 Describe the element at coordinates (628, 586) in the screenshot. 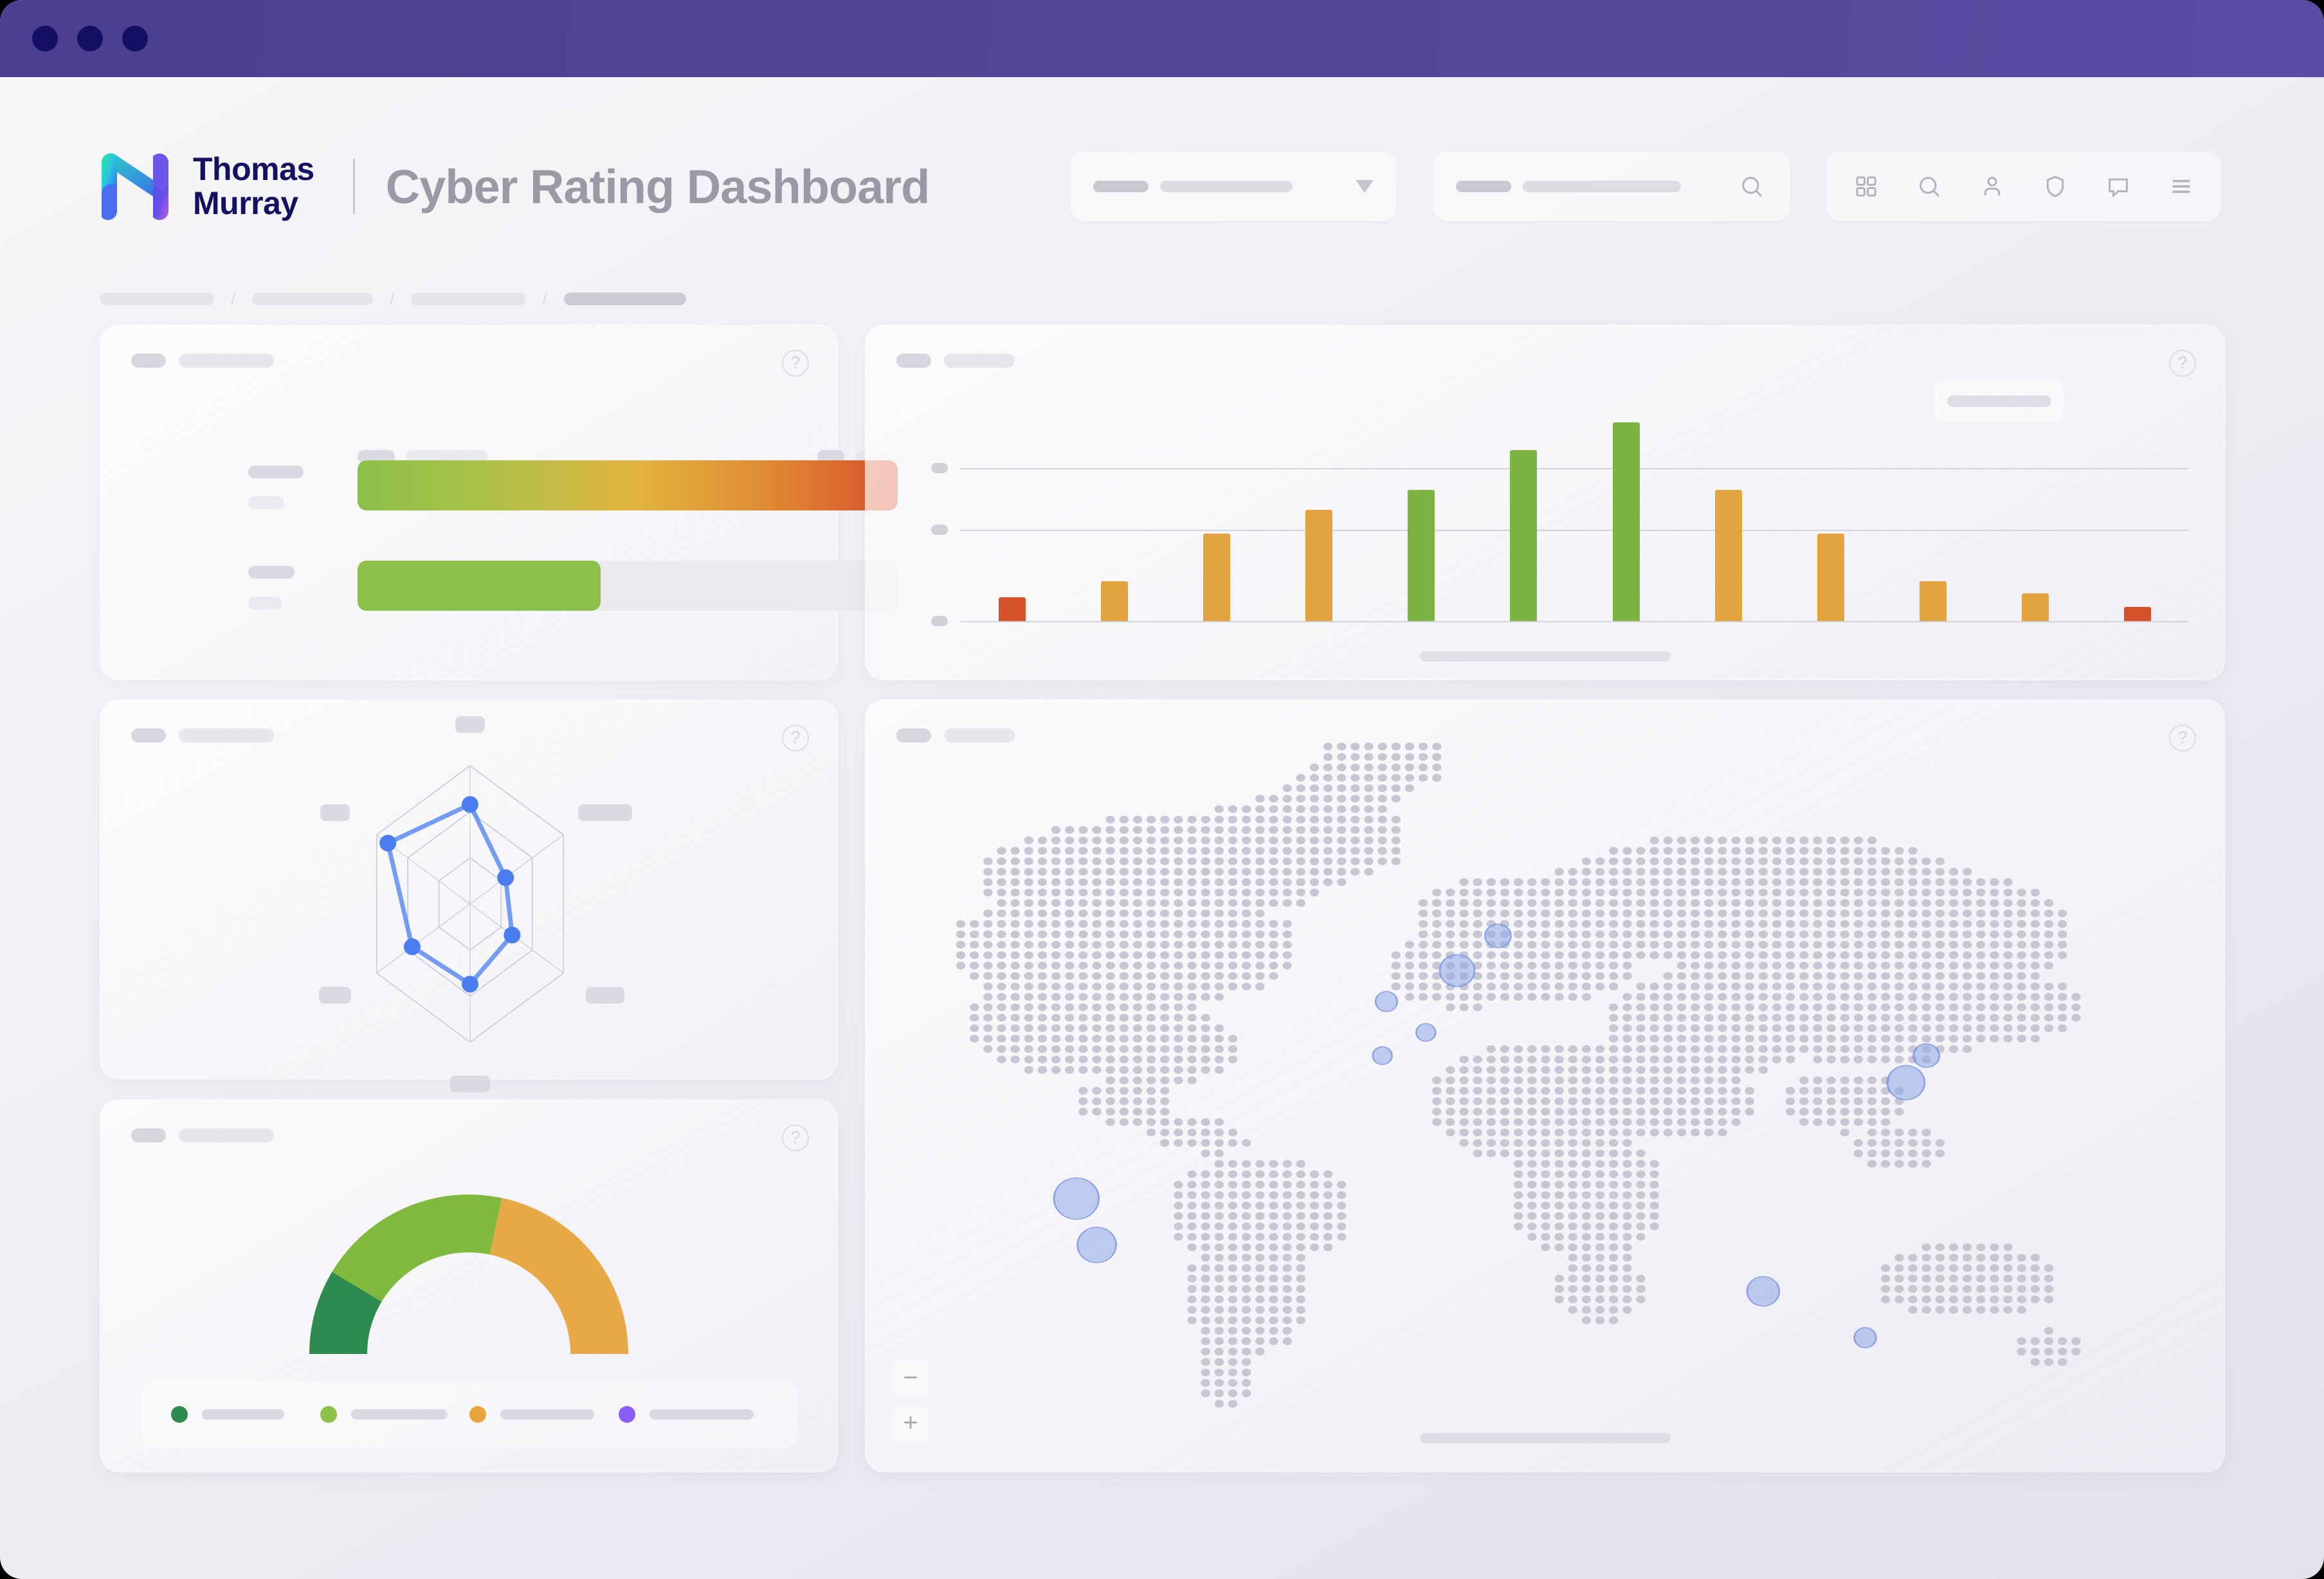

I see `score-progress-track` at that location.